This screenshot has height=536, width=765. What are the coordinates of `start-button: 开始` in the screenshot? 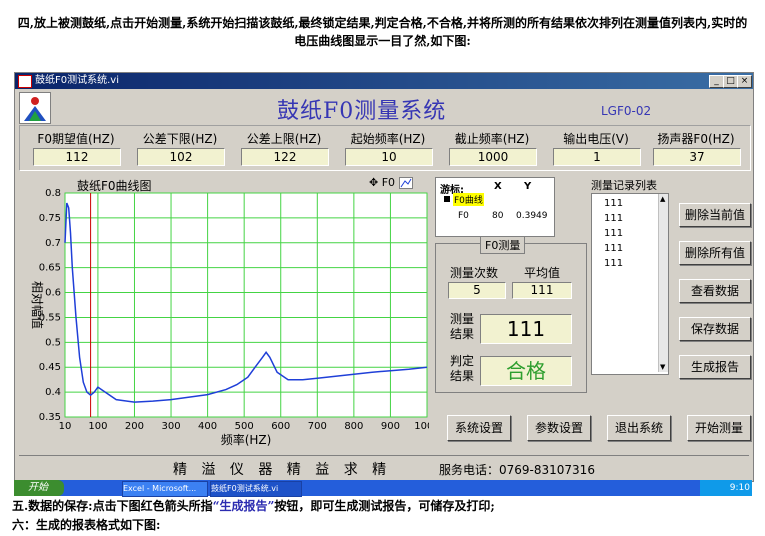 It's located at (39, 488).